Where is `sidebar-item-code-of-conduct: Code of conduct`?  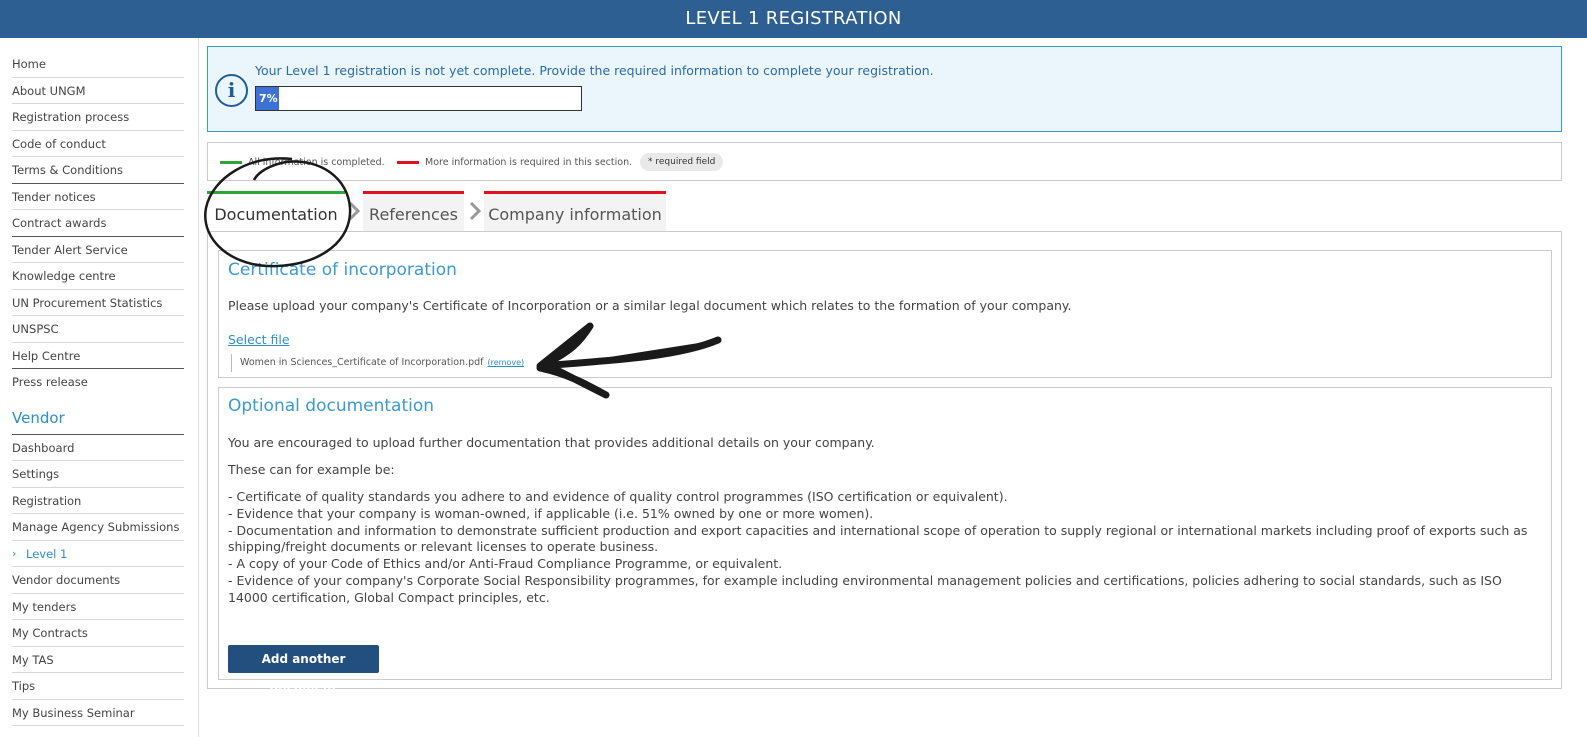
sidebar-item-code-of-conduct: Code of conduct is located at coordinates (98, 144).